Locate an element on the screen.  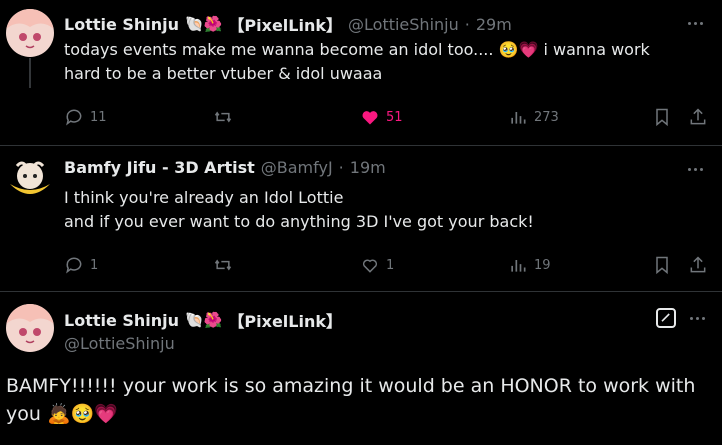
reply-button: 1 is located at coordinates (81, 265).